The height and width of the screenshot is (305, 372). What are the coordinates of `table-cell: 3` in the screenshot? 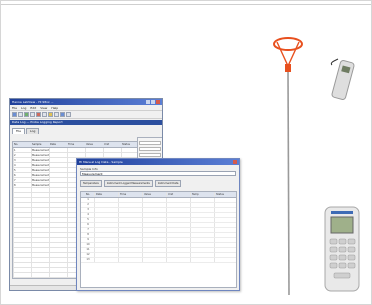 It's located at (88, 210).